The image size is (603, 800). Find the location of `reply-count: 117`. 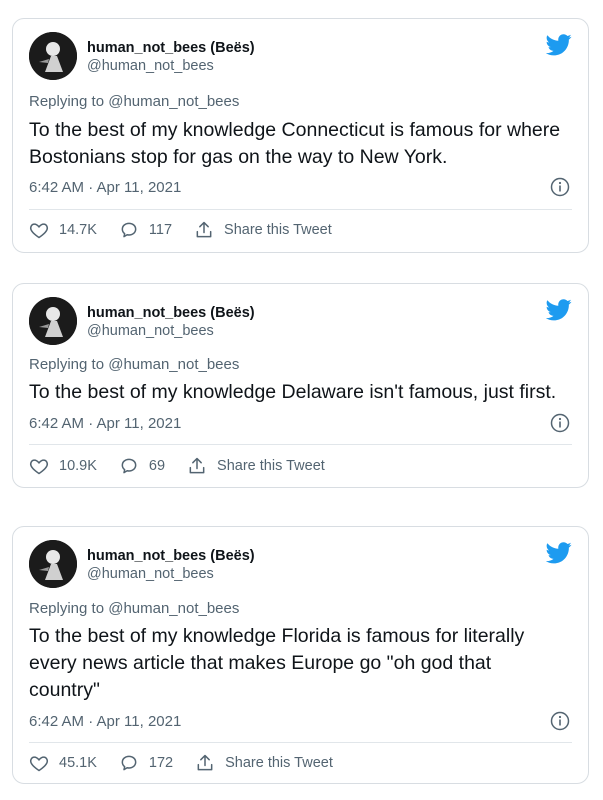

reply-count: 117 is located at coordinates (160, 230).